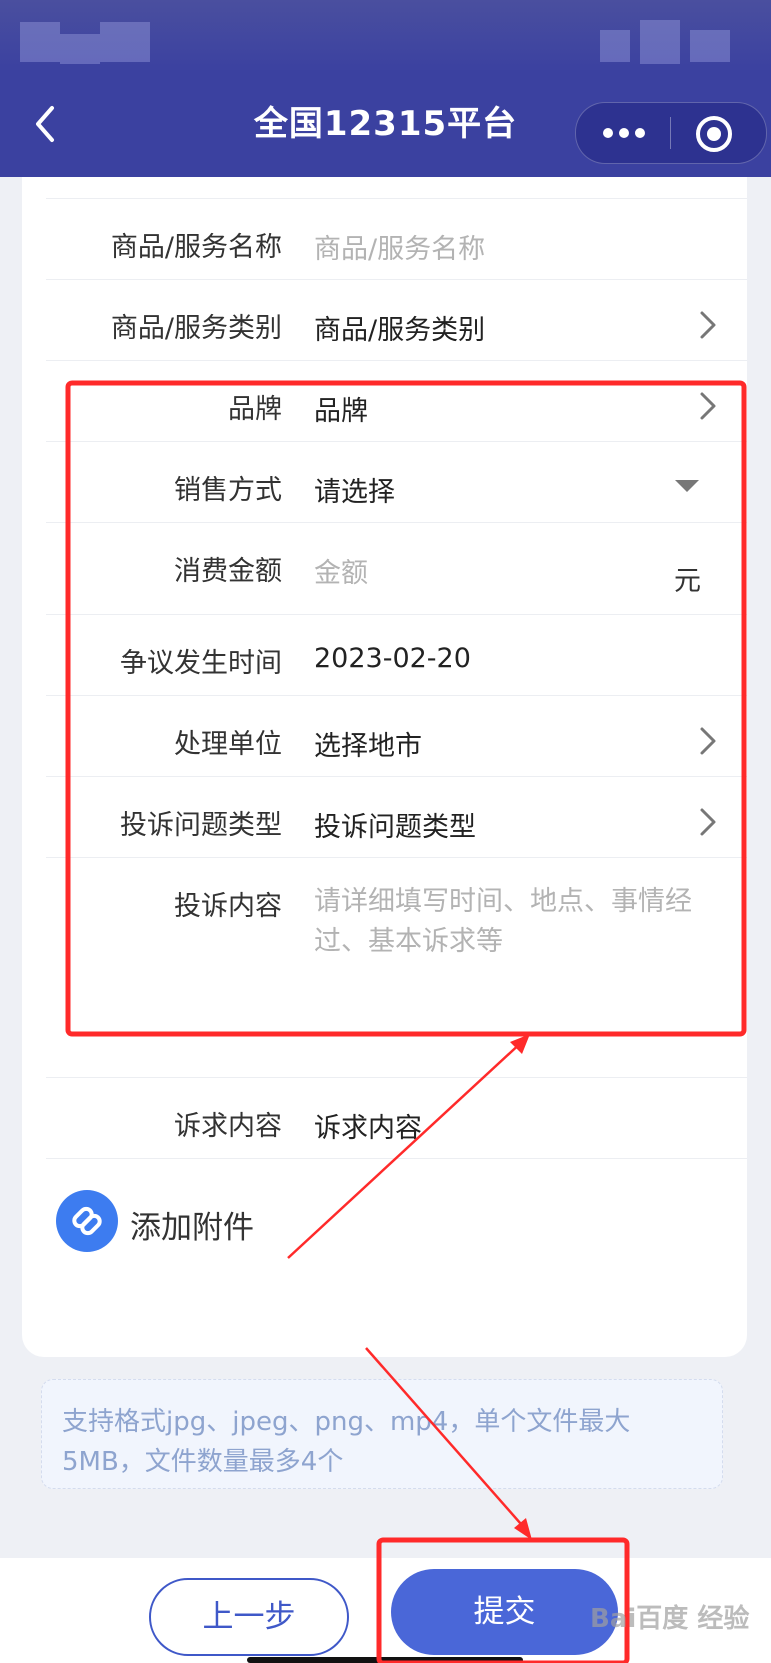 This screenshot has height=1663, width=771. Describe the element at coordinates (368, 1125) in the screenshot. I see `appeal-content-input: 诉求内容` at that location.